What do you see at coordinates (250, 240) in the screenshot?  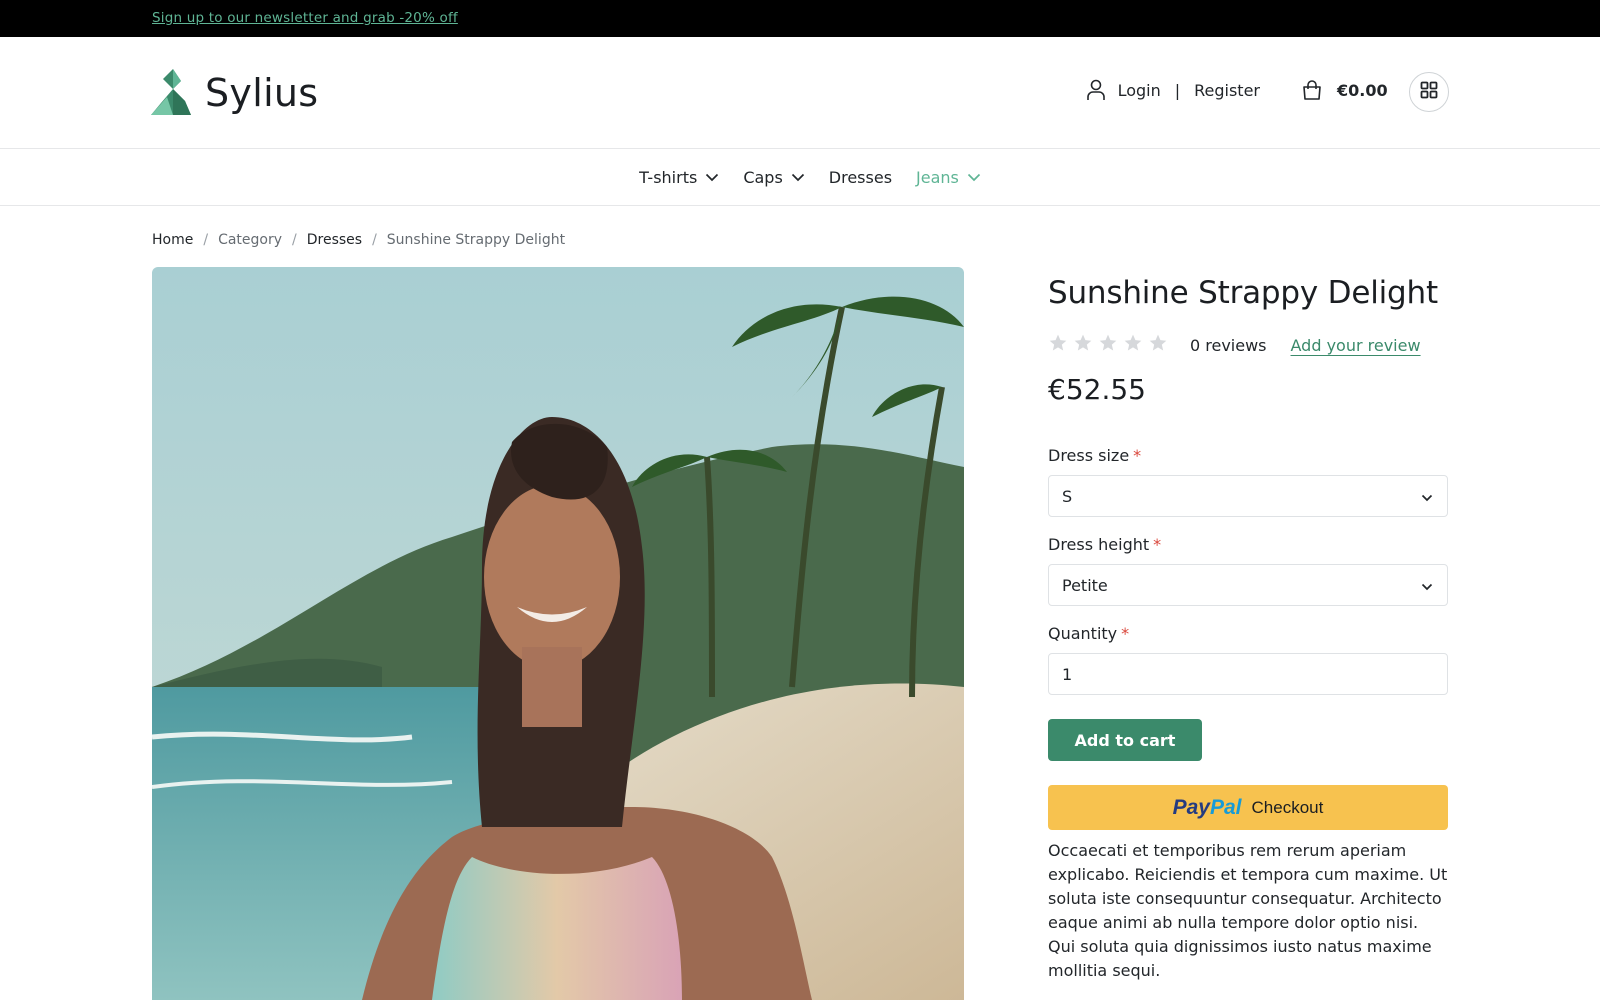 I see `breadcrumb-category: Category` at bounding box center [250, 240].